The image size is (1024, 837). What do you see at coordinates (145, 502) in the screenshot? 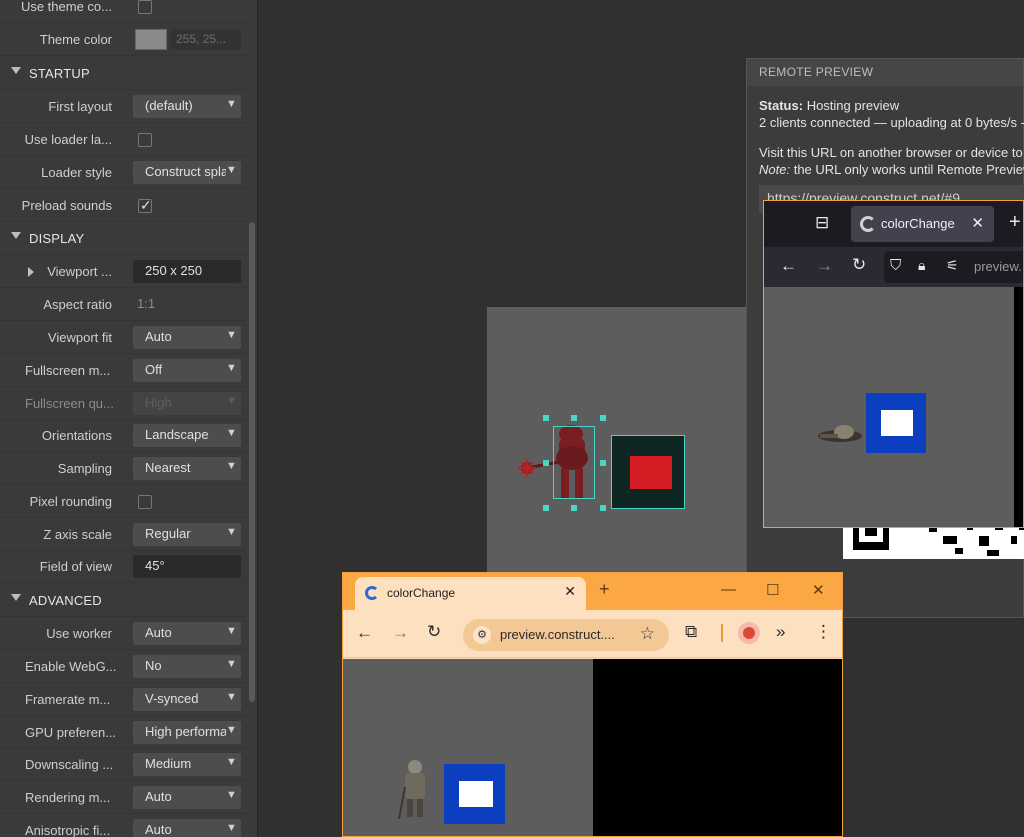
I see `pixel-rounding-checkbox` at bounding box center [145, 502].